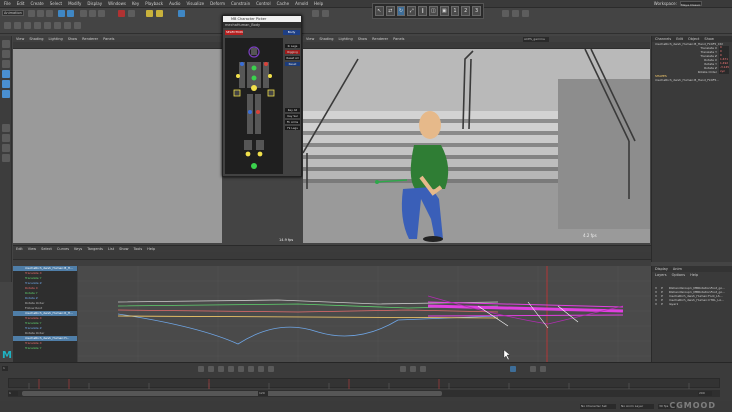 This screenshot has height=412, width=732. What do you see at coordinates (301, 3) in the screenshot?
I see `menu-arnold: Arnold` at bounding box center [301, 3].